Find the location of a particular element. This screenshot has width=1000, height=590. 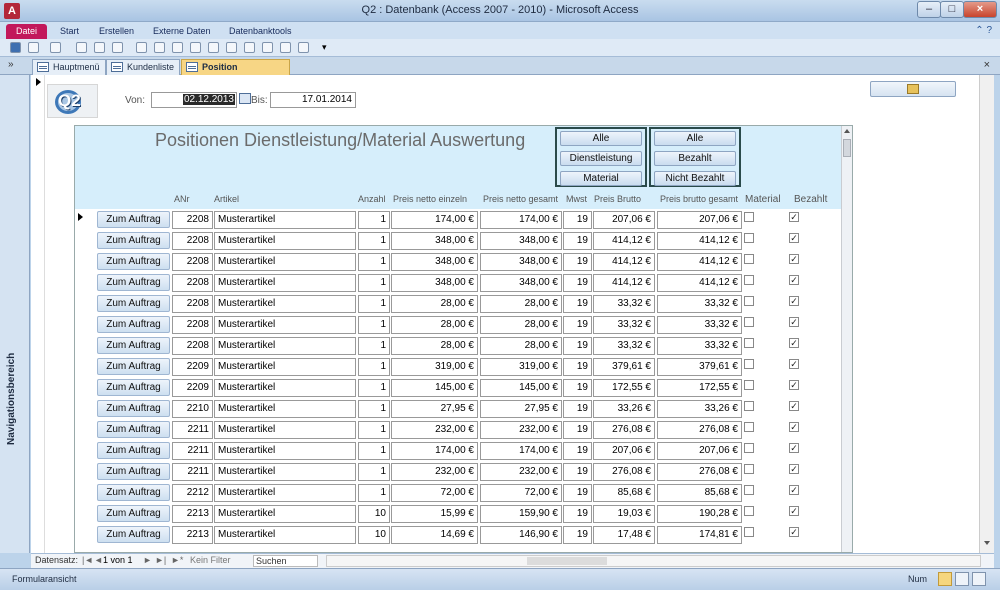

first-record-button: |◄ is located at coordinates (87, 560).